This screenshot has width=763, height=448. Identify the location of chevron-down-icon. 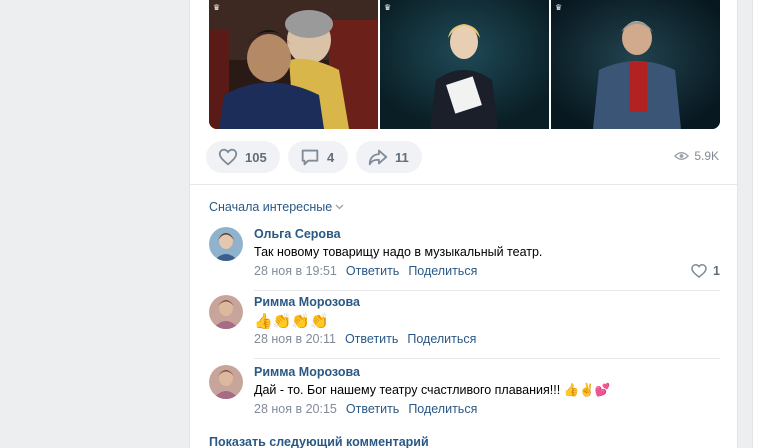
(339, 207).